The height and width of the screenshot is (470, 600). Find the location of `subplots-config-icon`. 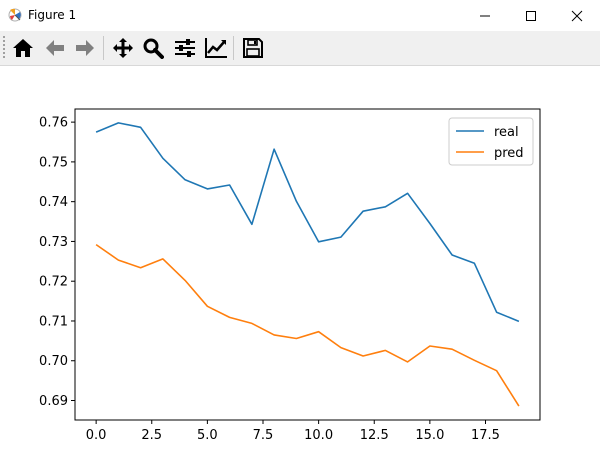

subplots-config-icon is located at coordinates (185, 48).